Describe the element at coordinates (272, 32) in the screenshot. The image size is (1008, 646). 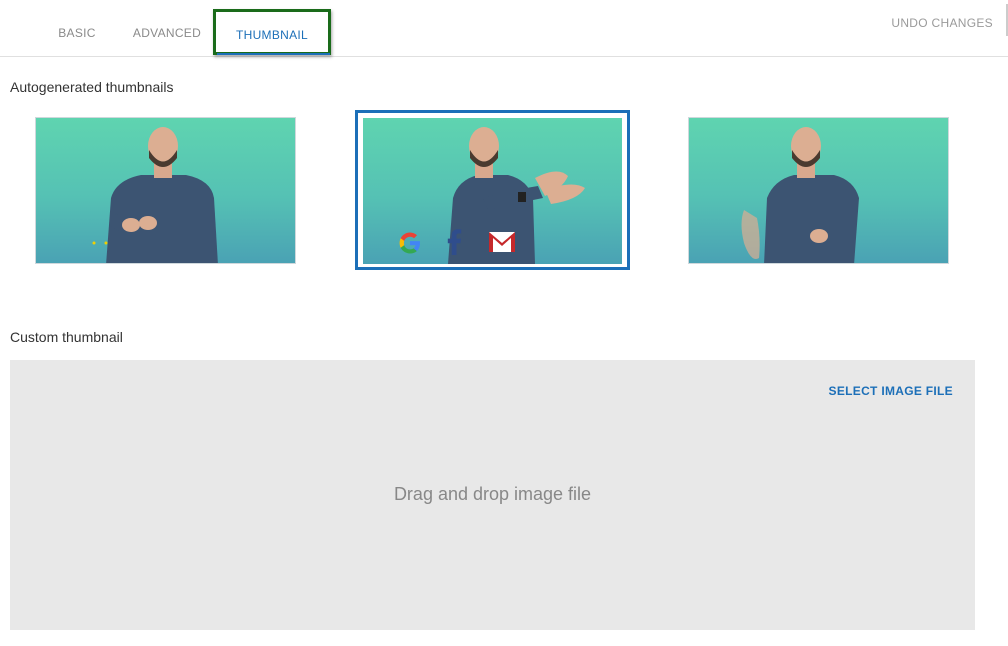
I see `tab-thumbnail: THUMBNAIL` at that location.